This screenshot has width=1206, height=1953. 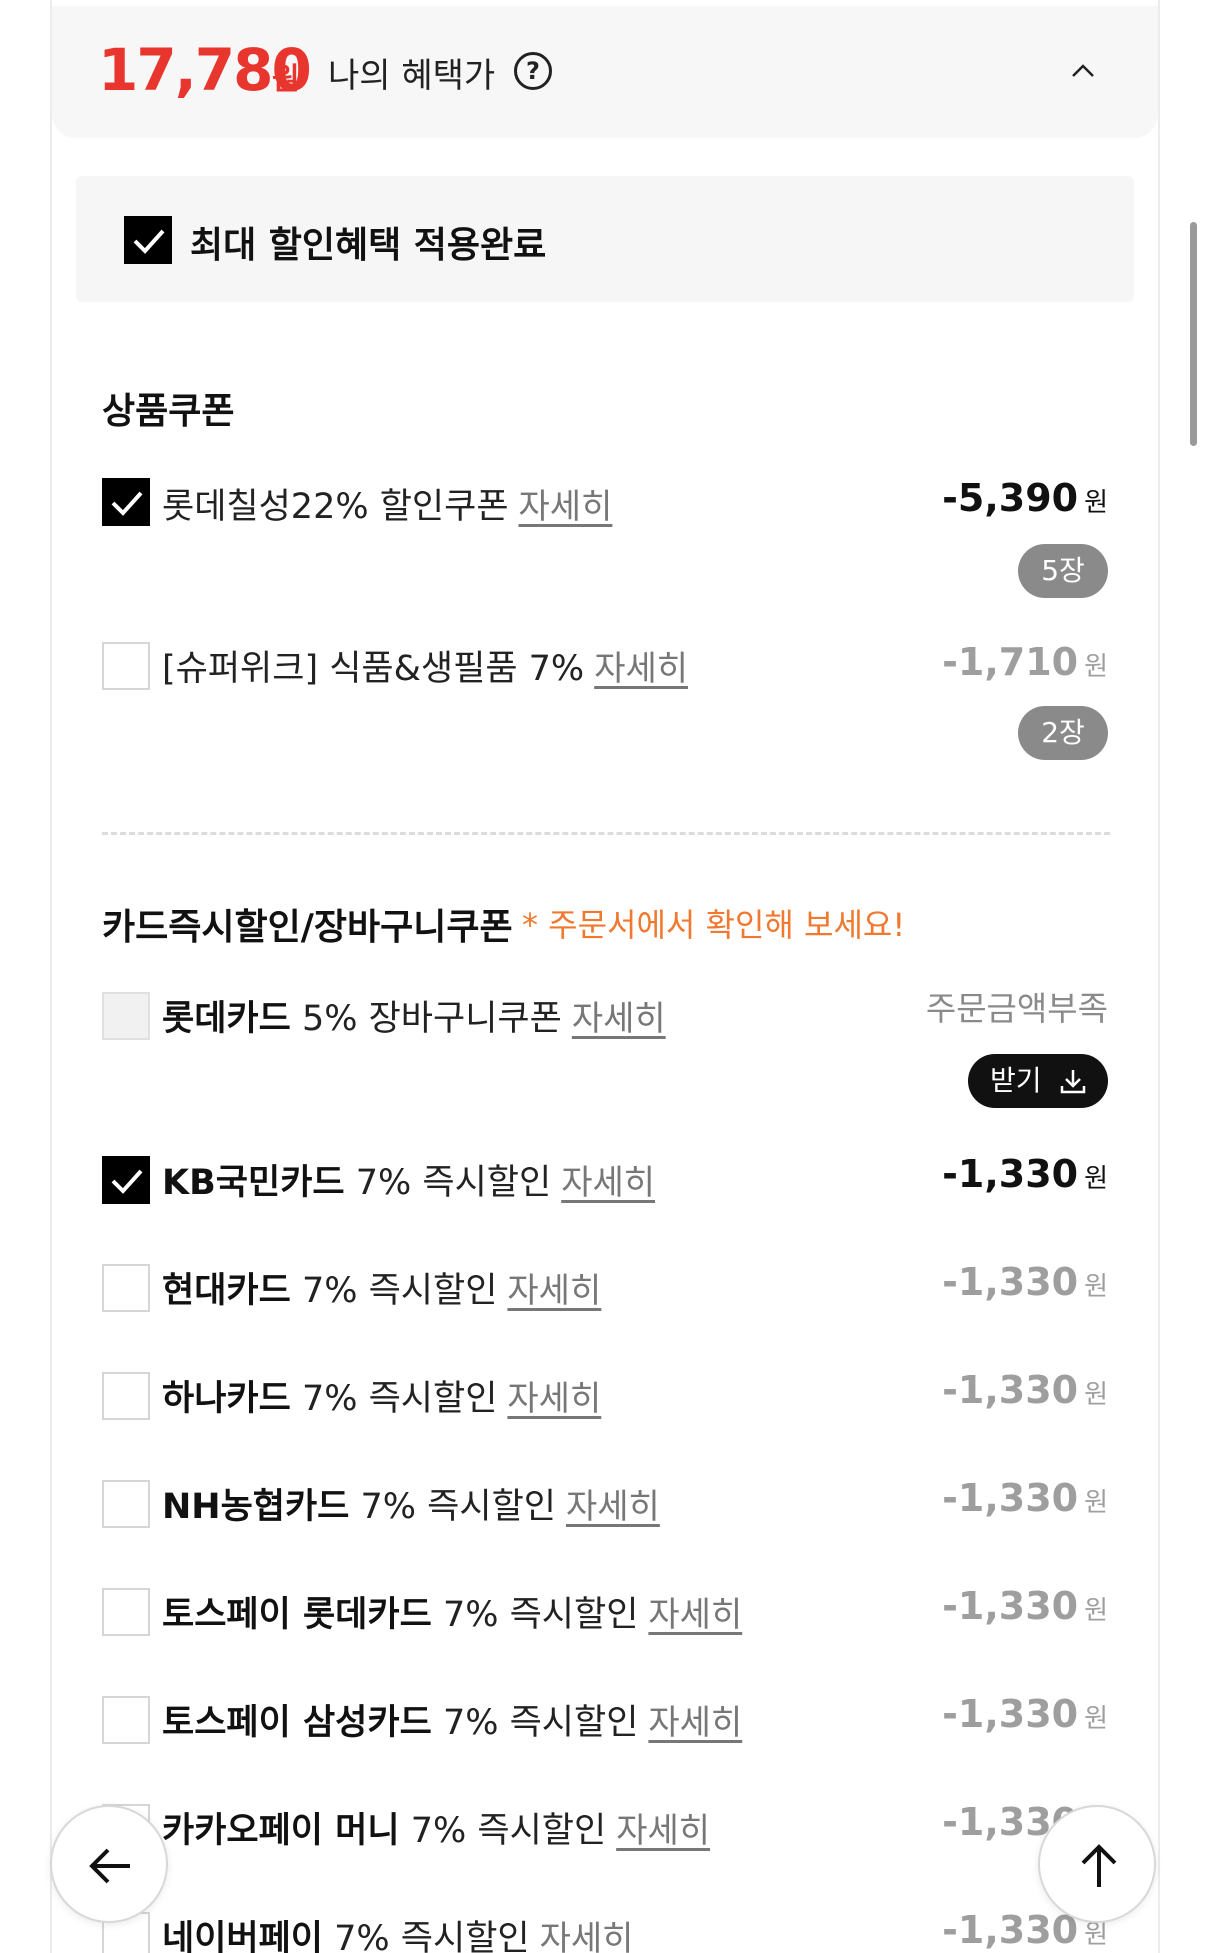 I want to click on cart-coupon-label: 롯데카드 5% 장바구니쿠폰 자세히, so click(x=414, y=1015).